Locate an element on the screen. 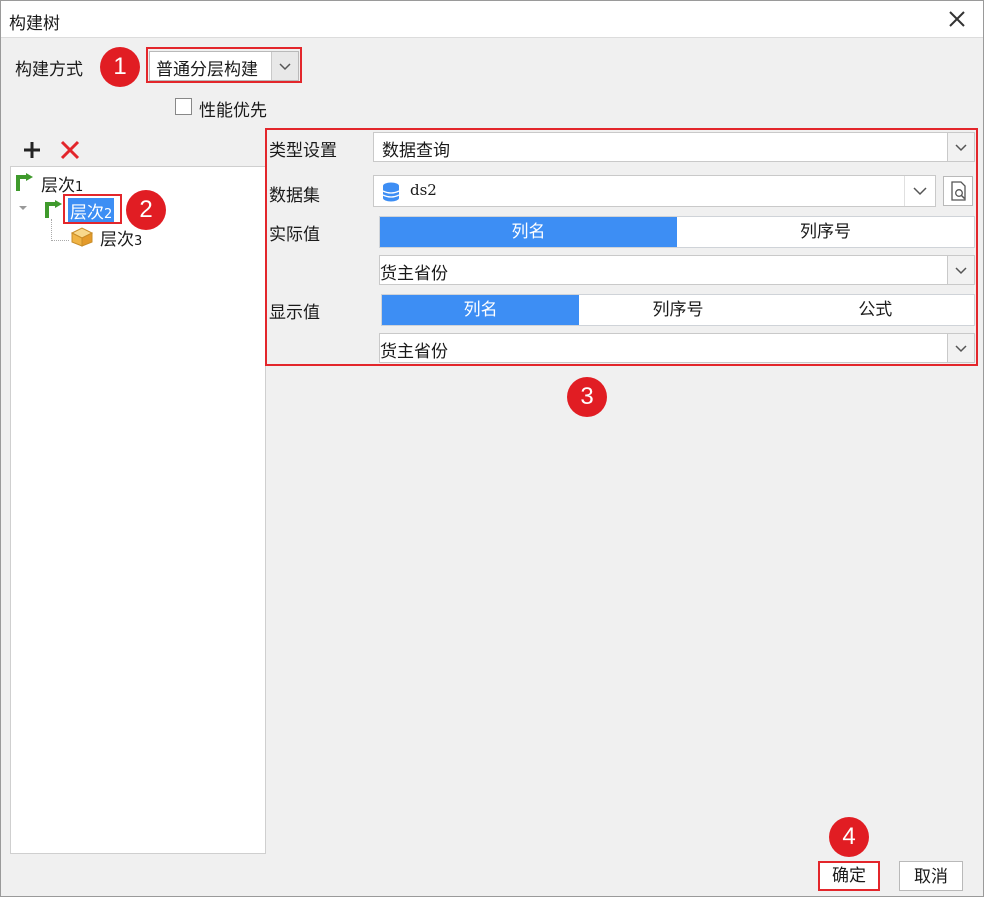 Image resolution: width=984 pixels, height=897 pixels. box-node-icon is located at coordinates (82, 237).